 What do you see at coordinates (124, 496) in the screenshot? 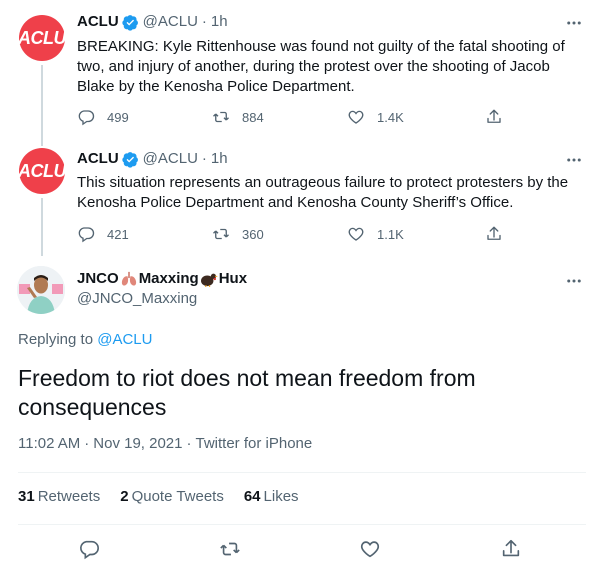
I see `quote-tweets-count: 2` at bounding box center [124, 496].